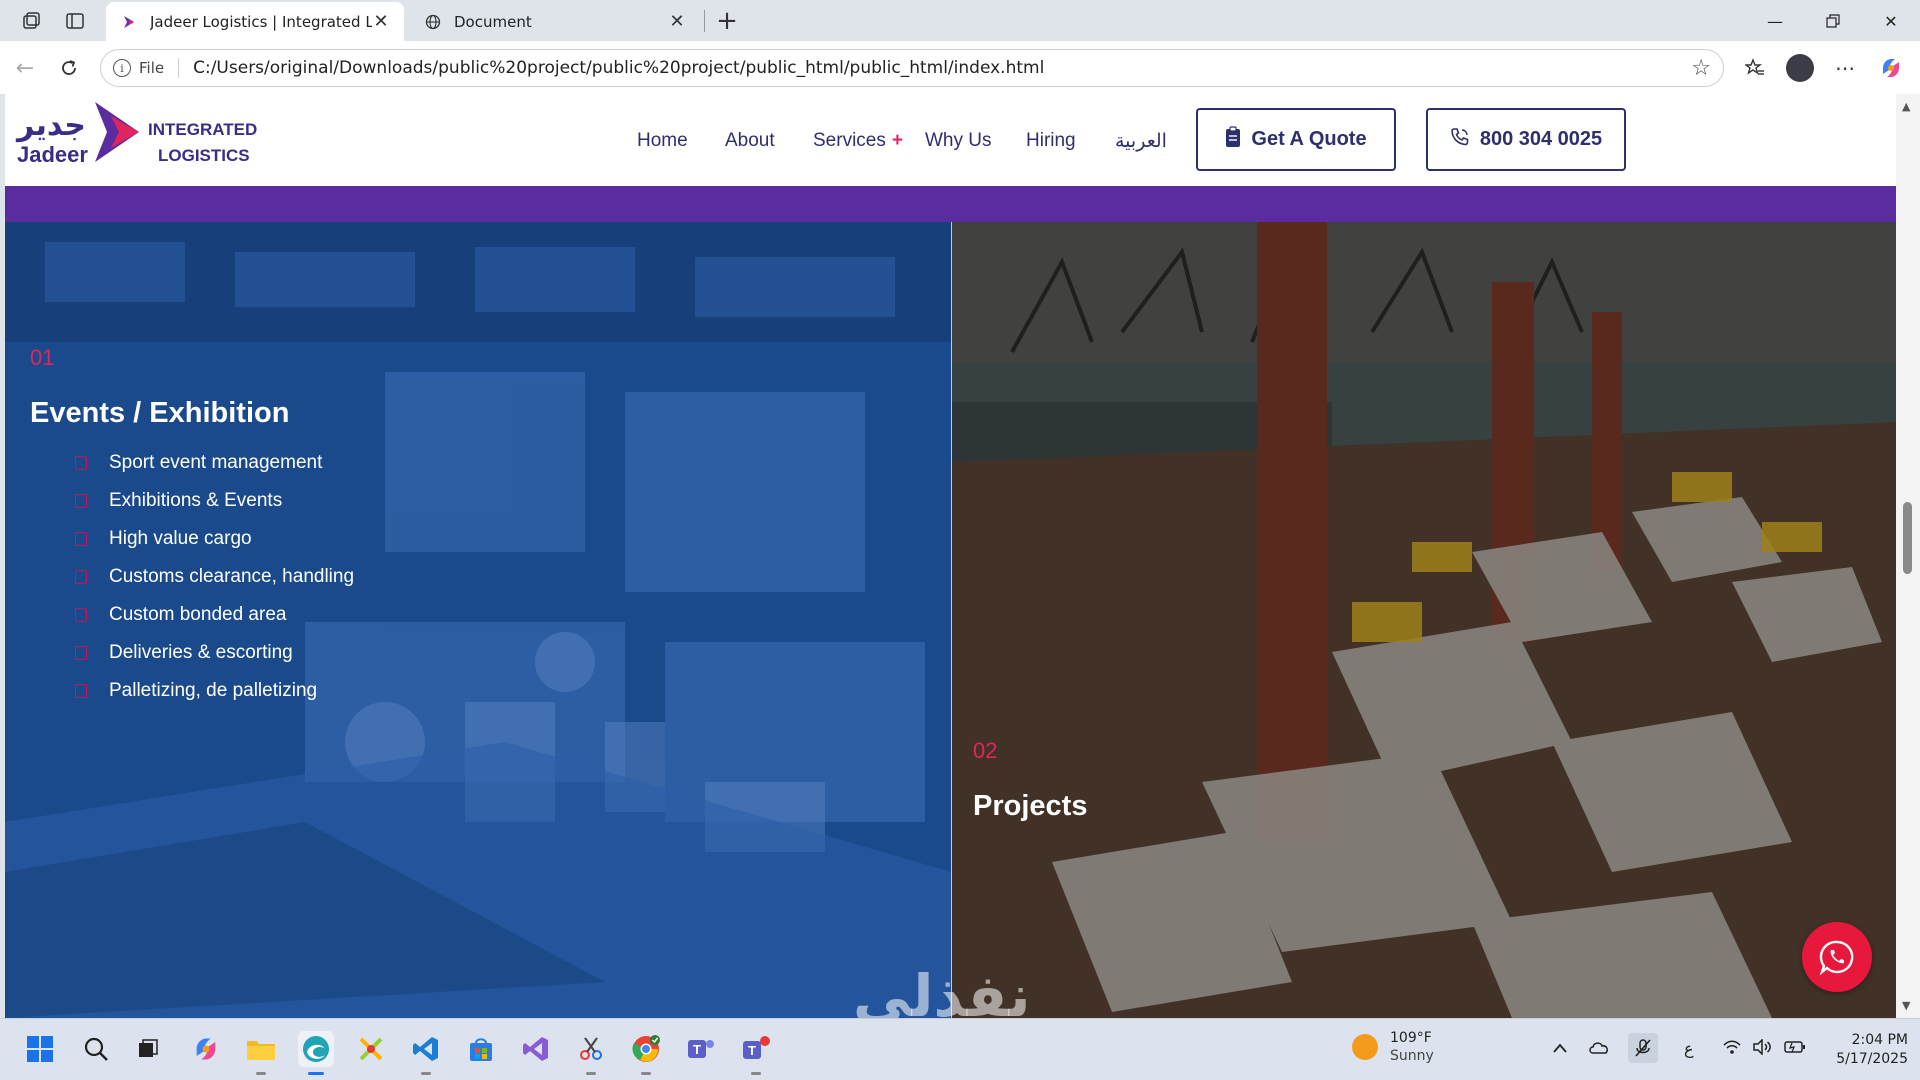 The height and width of the screenshot is (1080, 1920). I want to click on jadeer-logo: جدير Jadeer INTEGRATED LOGISTICS, so click(138, 138).